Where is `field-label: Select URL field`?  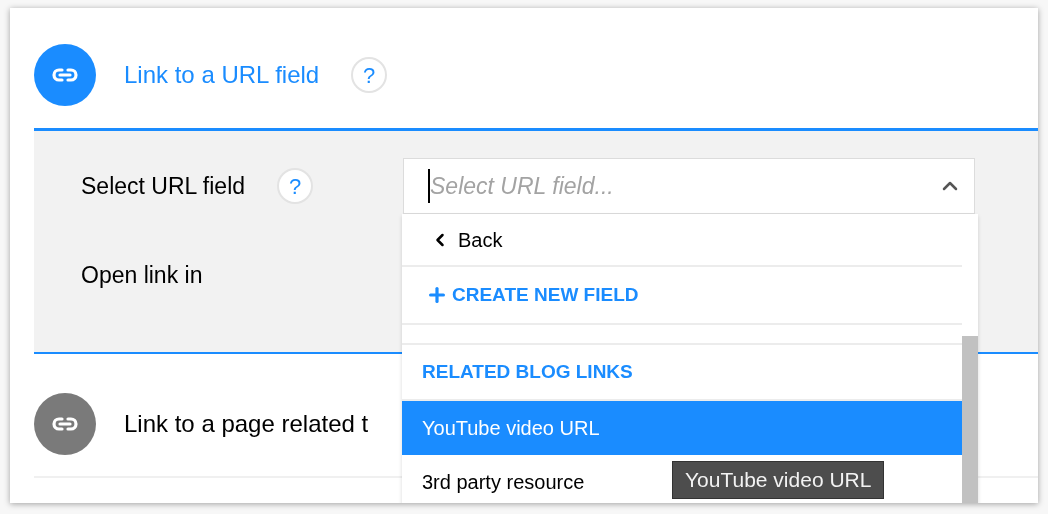
field-label: Select URL field is located at coordinates (163, 186).